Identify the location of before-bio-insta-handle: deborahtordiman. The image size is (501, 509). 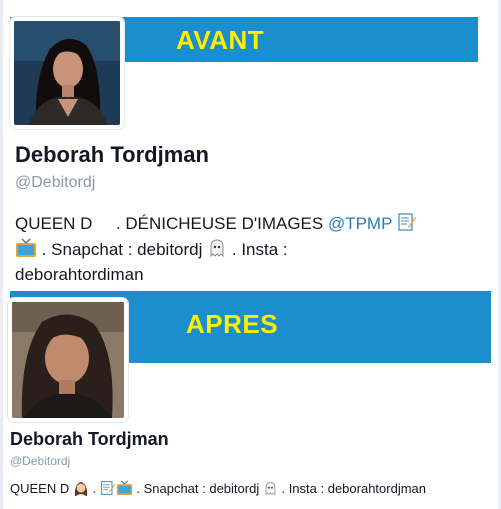
(79, 275).